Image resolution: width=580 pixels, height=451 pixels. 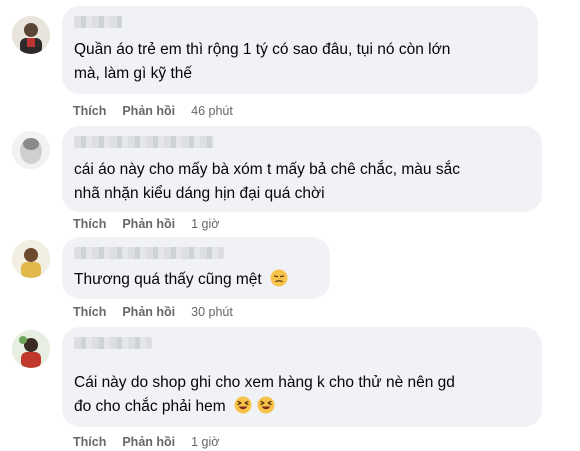 I want to click on comment-text: Thương quá thấy cũng mệt, so click(x=195, y=280).